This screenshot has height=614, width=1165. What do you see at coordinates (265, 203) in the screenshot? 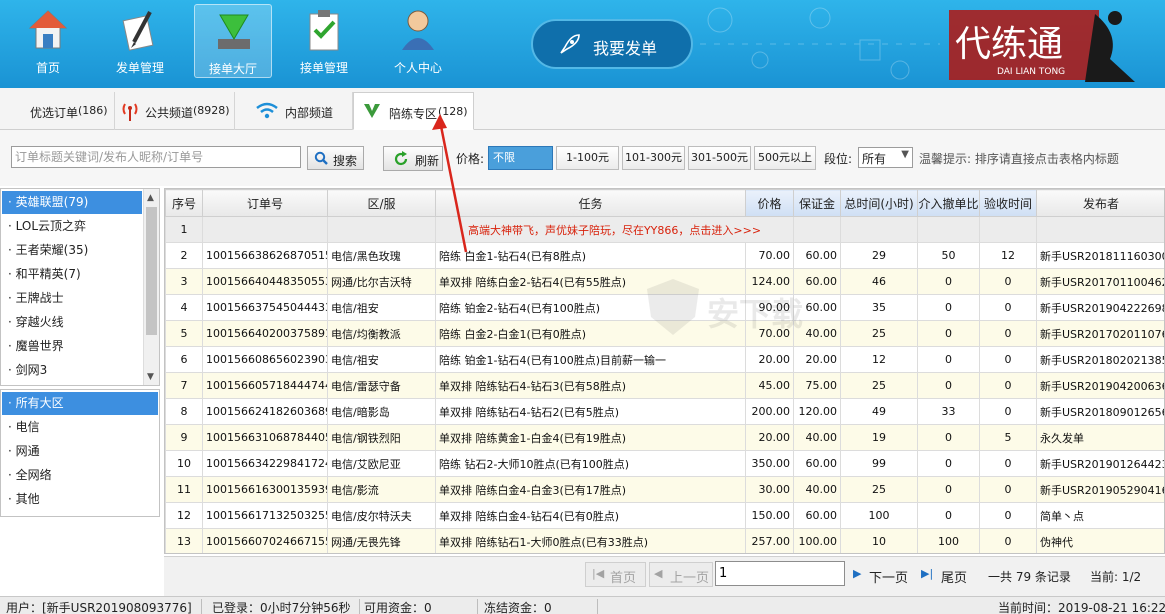
I see `col-header-order-no: 订单号` at bounding box center [265, 203].